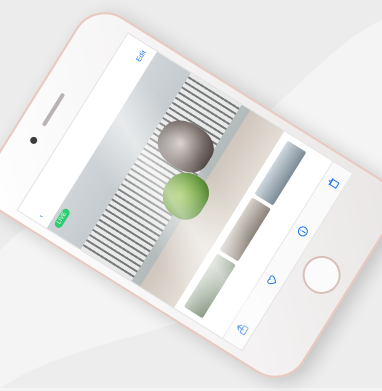 The image size is (382, 391). Describe the element at coordinates (141, 56) in the screenshot. I see `edit-button: Edit` at that location.